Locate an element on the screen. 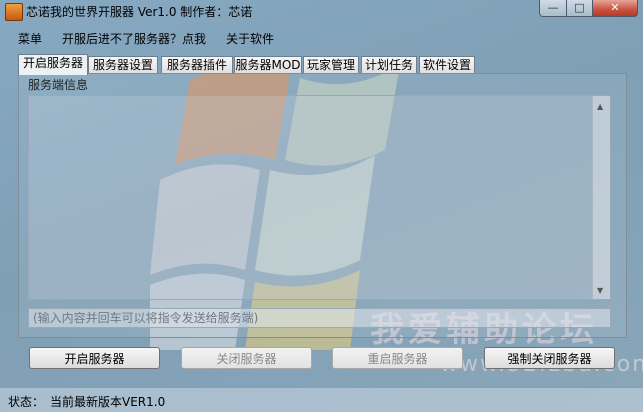 This screenshot has width=643, height=412. output-scrollbar: ▲ ▼ is located at coordinates (601, 197).